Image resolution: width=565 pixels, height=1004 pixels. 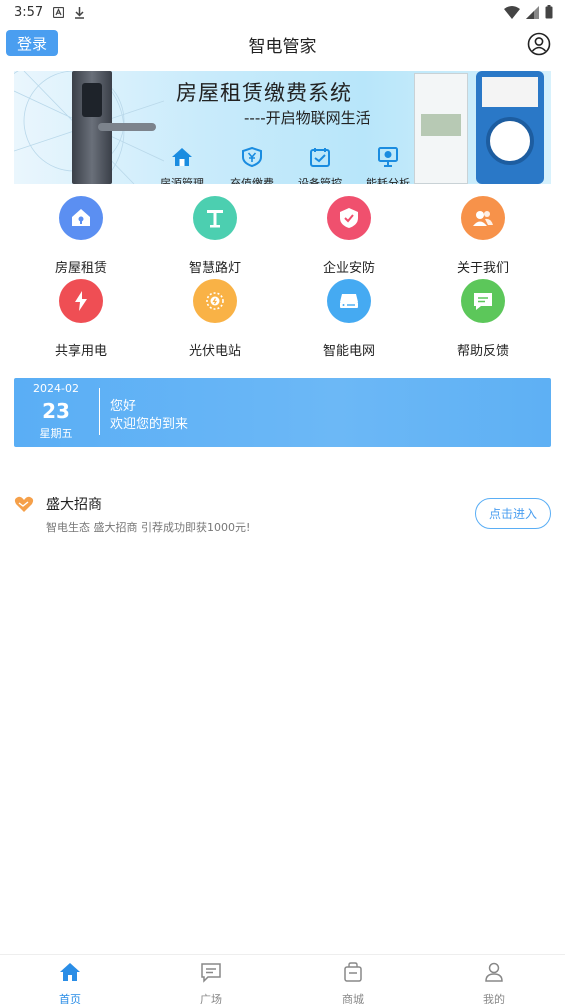 What do you see at coordinates (282, 12) in the screenshot?
I see `status-bar: 3:57` at bounding box center [282, 12].